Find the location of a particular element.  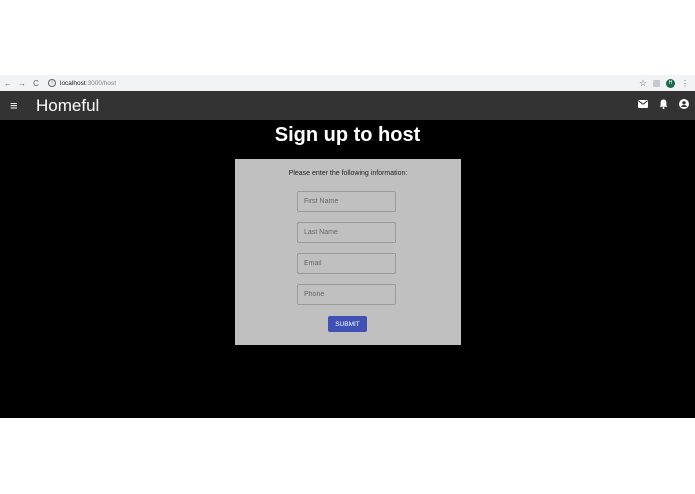

info-icon: i is located at coordinates (52, 83).